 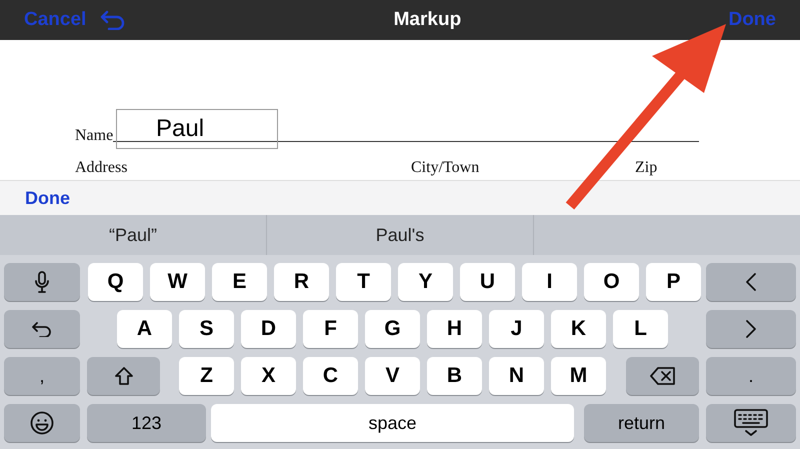 I want to click on suggestion: Paul's, so click(x=400, y=235).